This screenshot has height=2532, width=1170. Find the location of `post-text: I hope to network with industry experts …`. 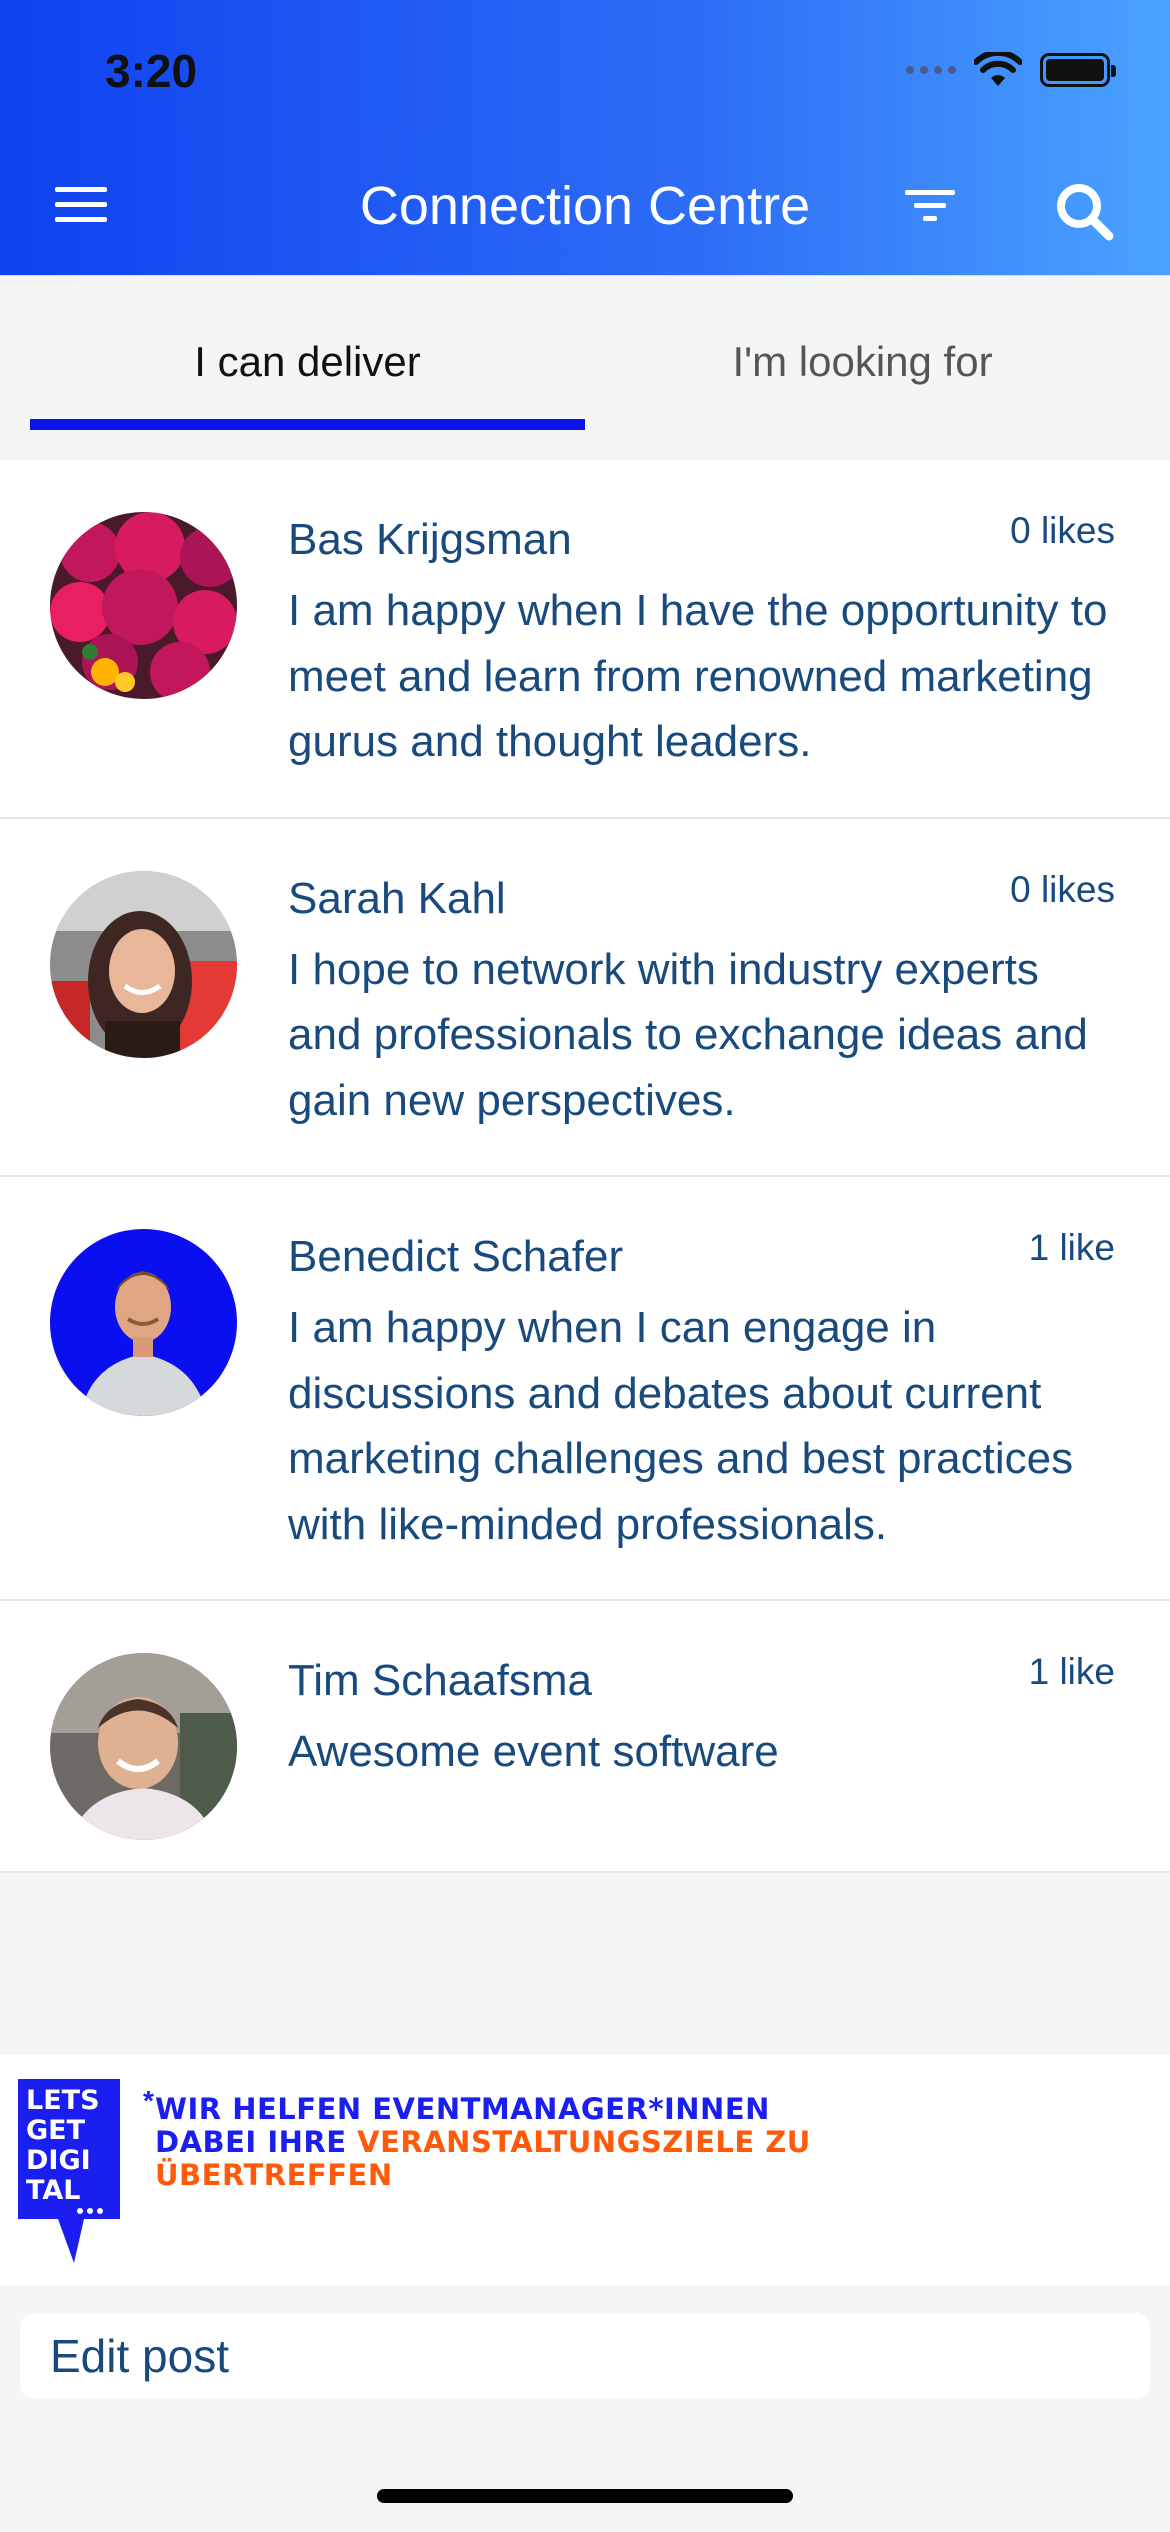

post-text: I hope to network with industry experts … is located at coordinates (688, 1034).